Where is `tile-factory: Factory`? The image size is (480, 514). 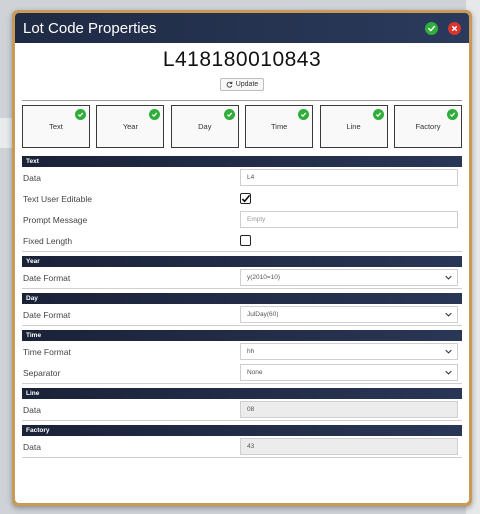
tile-factory: Factory is located at coordinates (427, 126).